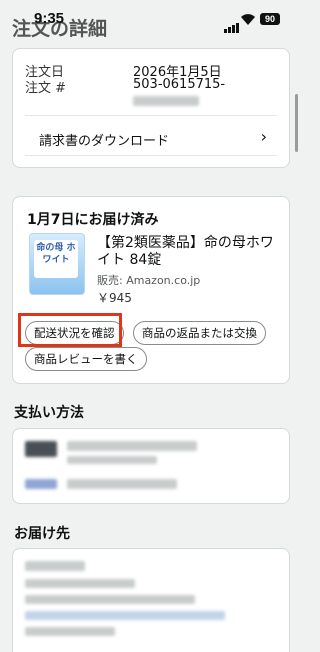 Image resolution: width=320 pixels, height=652 pixels. Describe the element at coordinates (192, 252) in the screenshot. I see `product-name-link: 【第2類医薬品】命の母ホワイト 84錠` at that location.